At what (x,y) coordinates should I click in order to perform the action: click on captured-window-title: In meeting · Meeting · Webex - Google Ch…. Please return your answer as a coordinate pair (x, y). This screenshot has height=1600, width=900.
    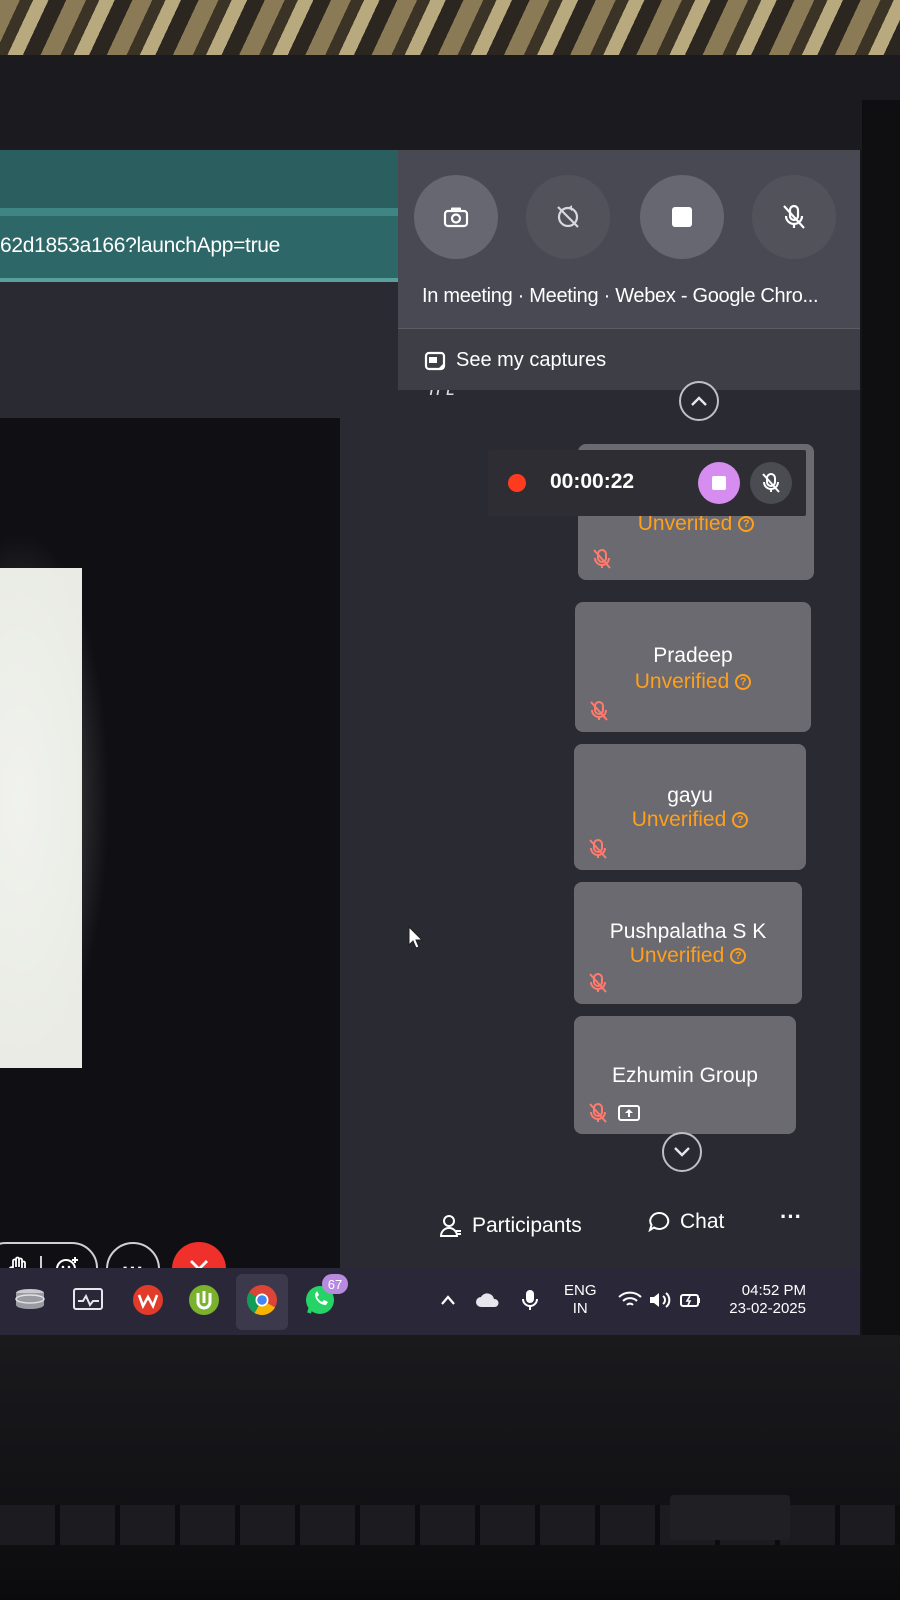
    Looking at the image, I should click on (620, 296).